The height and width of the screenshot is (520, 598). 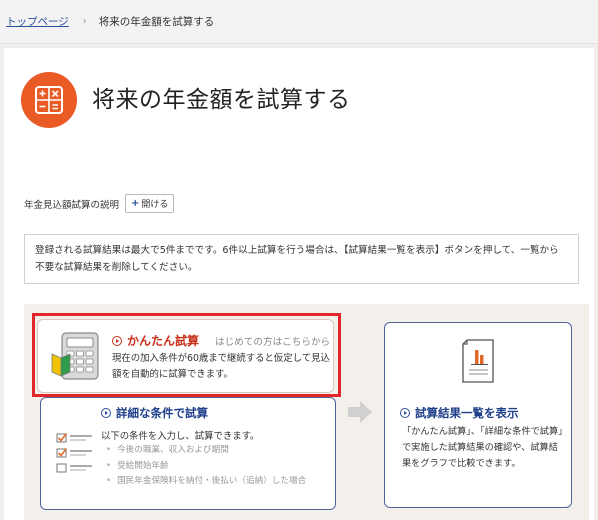 What do you see at coordinates (72, 205) in the screenshot?
I see `explain-label: 年金見込額試算の説明` at bounding box center [72, 205].